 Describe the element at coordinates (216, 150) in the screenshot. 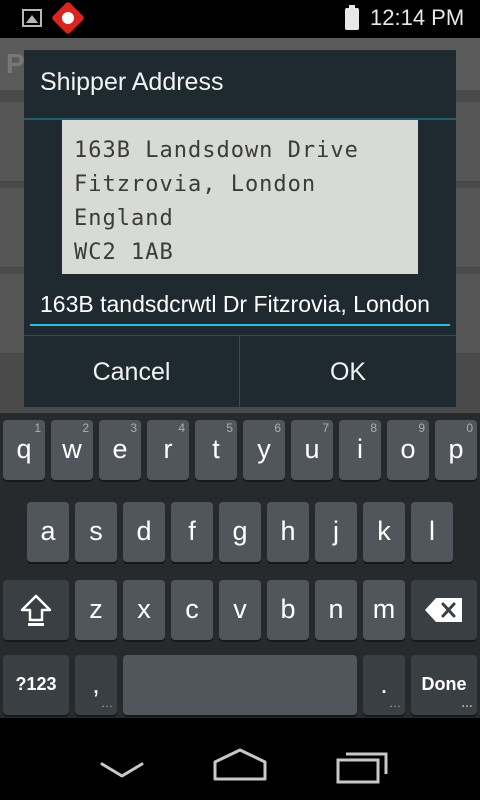

I see `scanned-line: 163B Landsdown Drive` at that location.